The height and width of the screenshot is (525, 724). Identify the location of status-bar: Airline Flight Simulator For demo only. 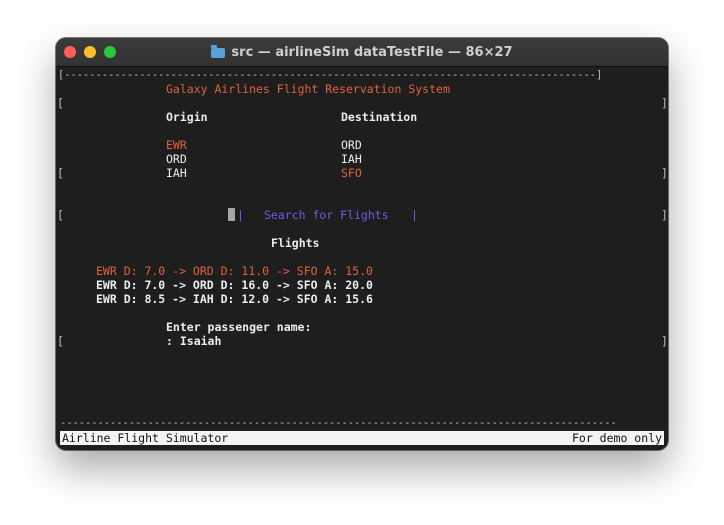
(362, 438).